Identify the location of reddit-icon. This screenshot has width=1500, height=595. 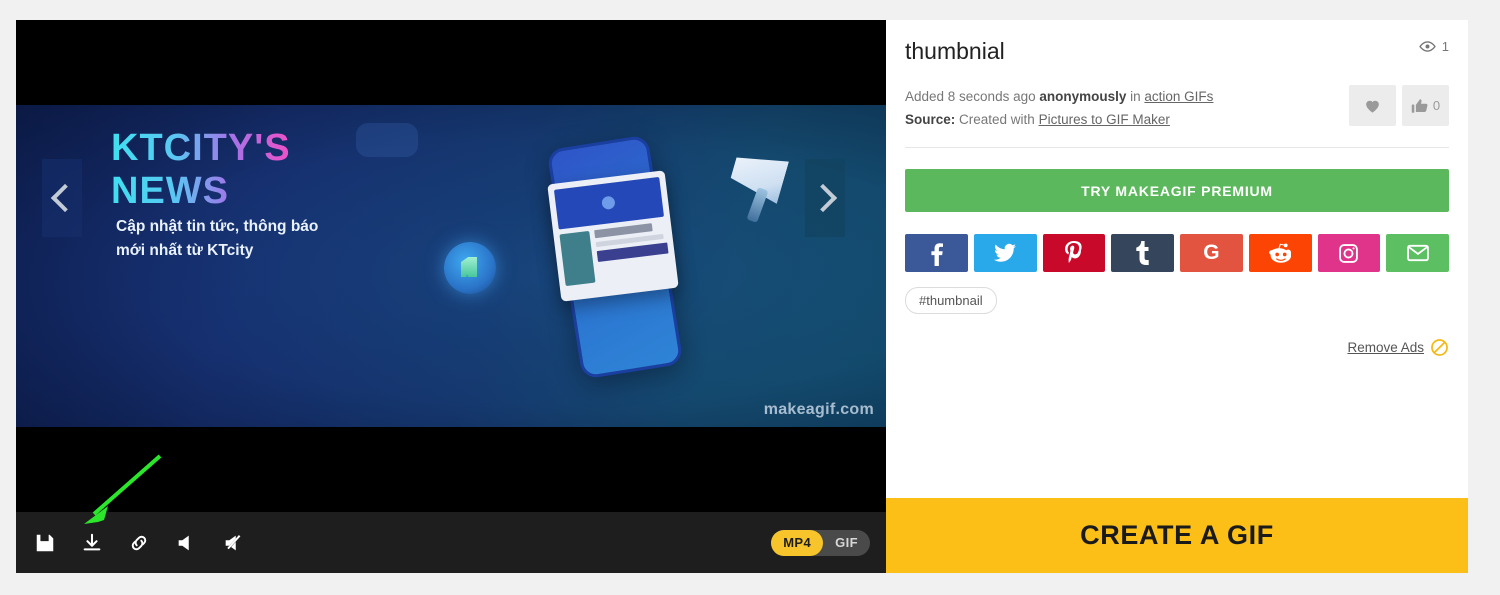
(1280, 253).